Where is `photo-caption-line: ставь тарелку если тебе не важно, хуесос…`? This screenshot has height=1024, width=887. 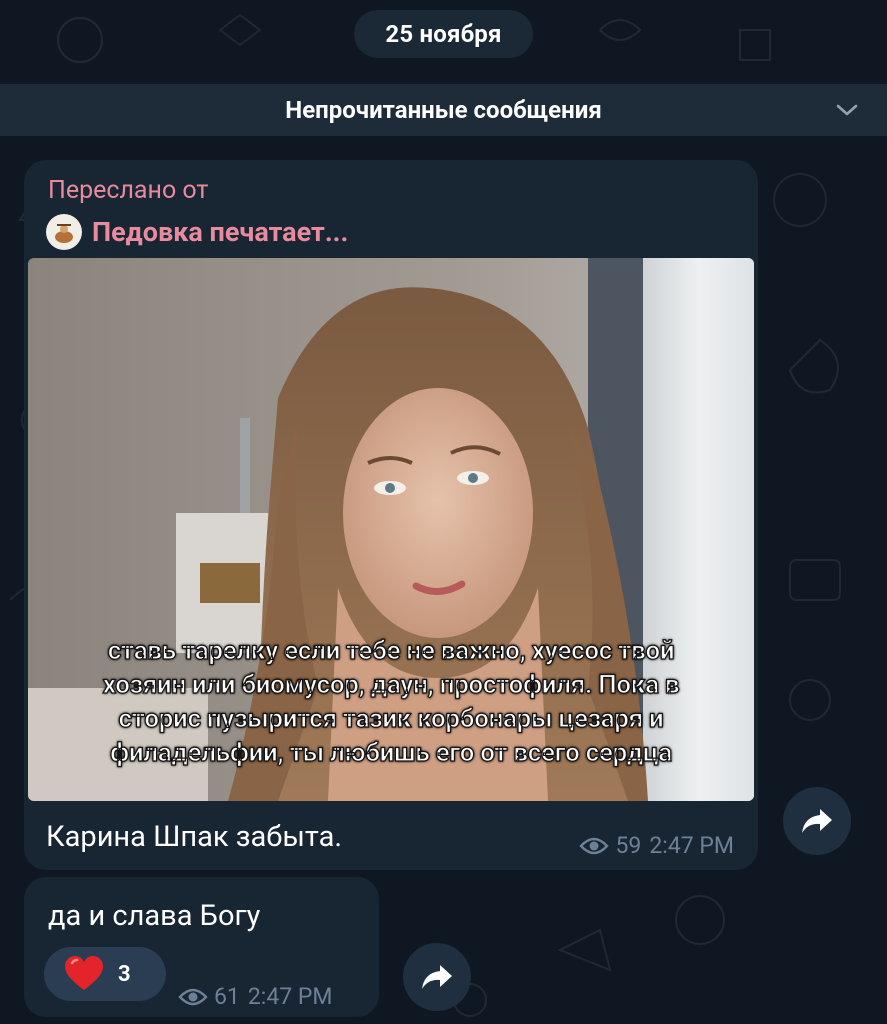 photo-caption-line: ставь тарелку если тебе не важно, хуесос… is located at coordinates (391, 650).